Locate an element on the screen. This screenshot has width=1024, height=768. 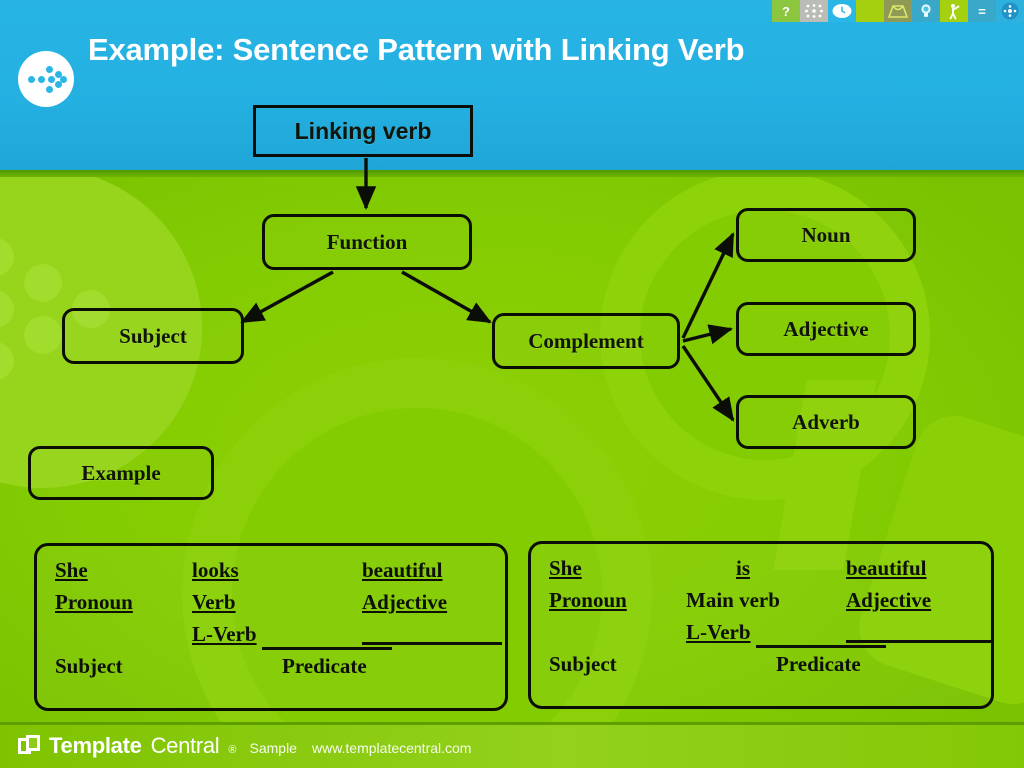
node-adjective: Adjective is located at coordinates (826, 329).